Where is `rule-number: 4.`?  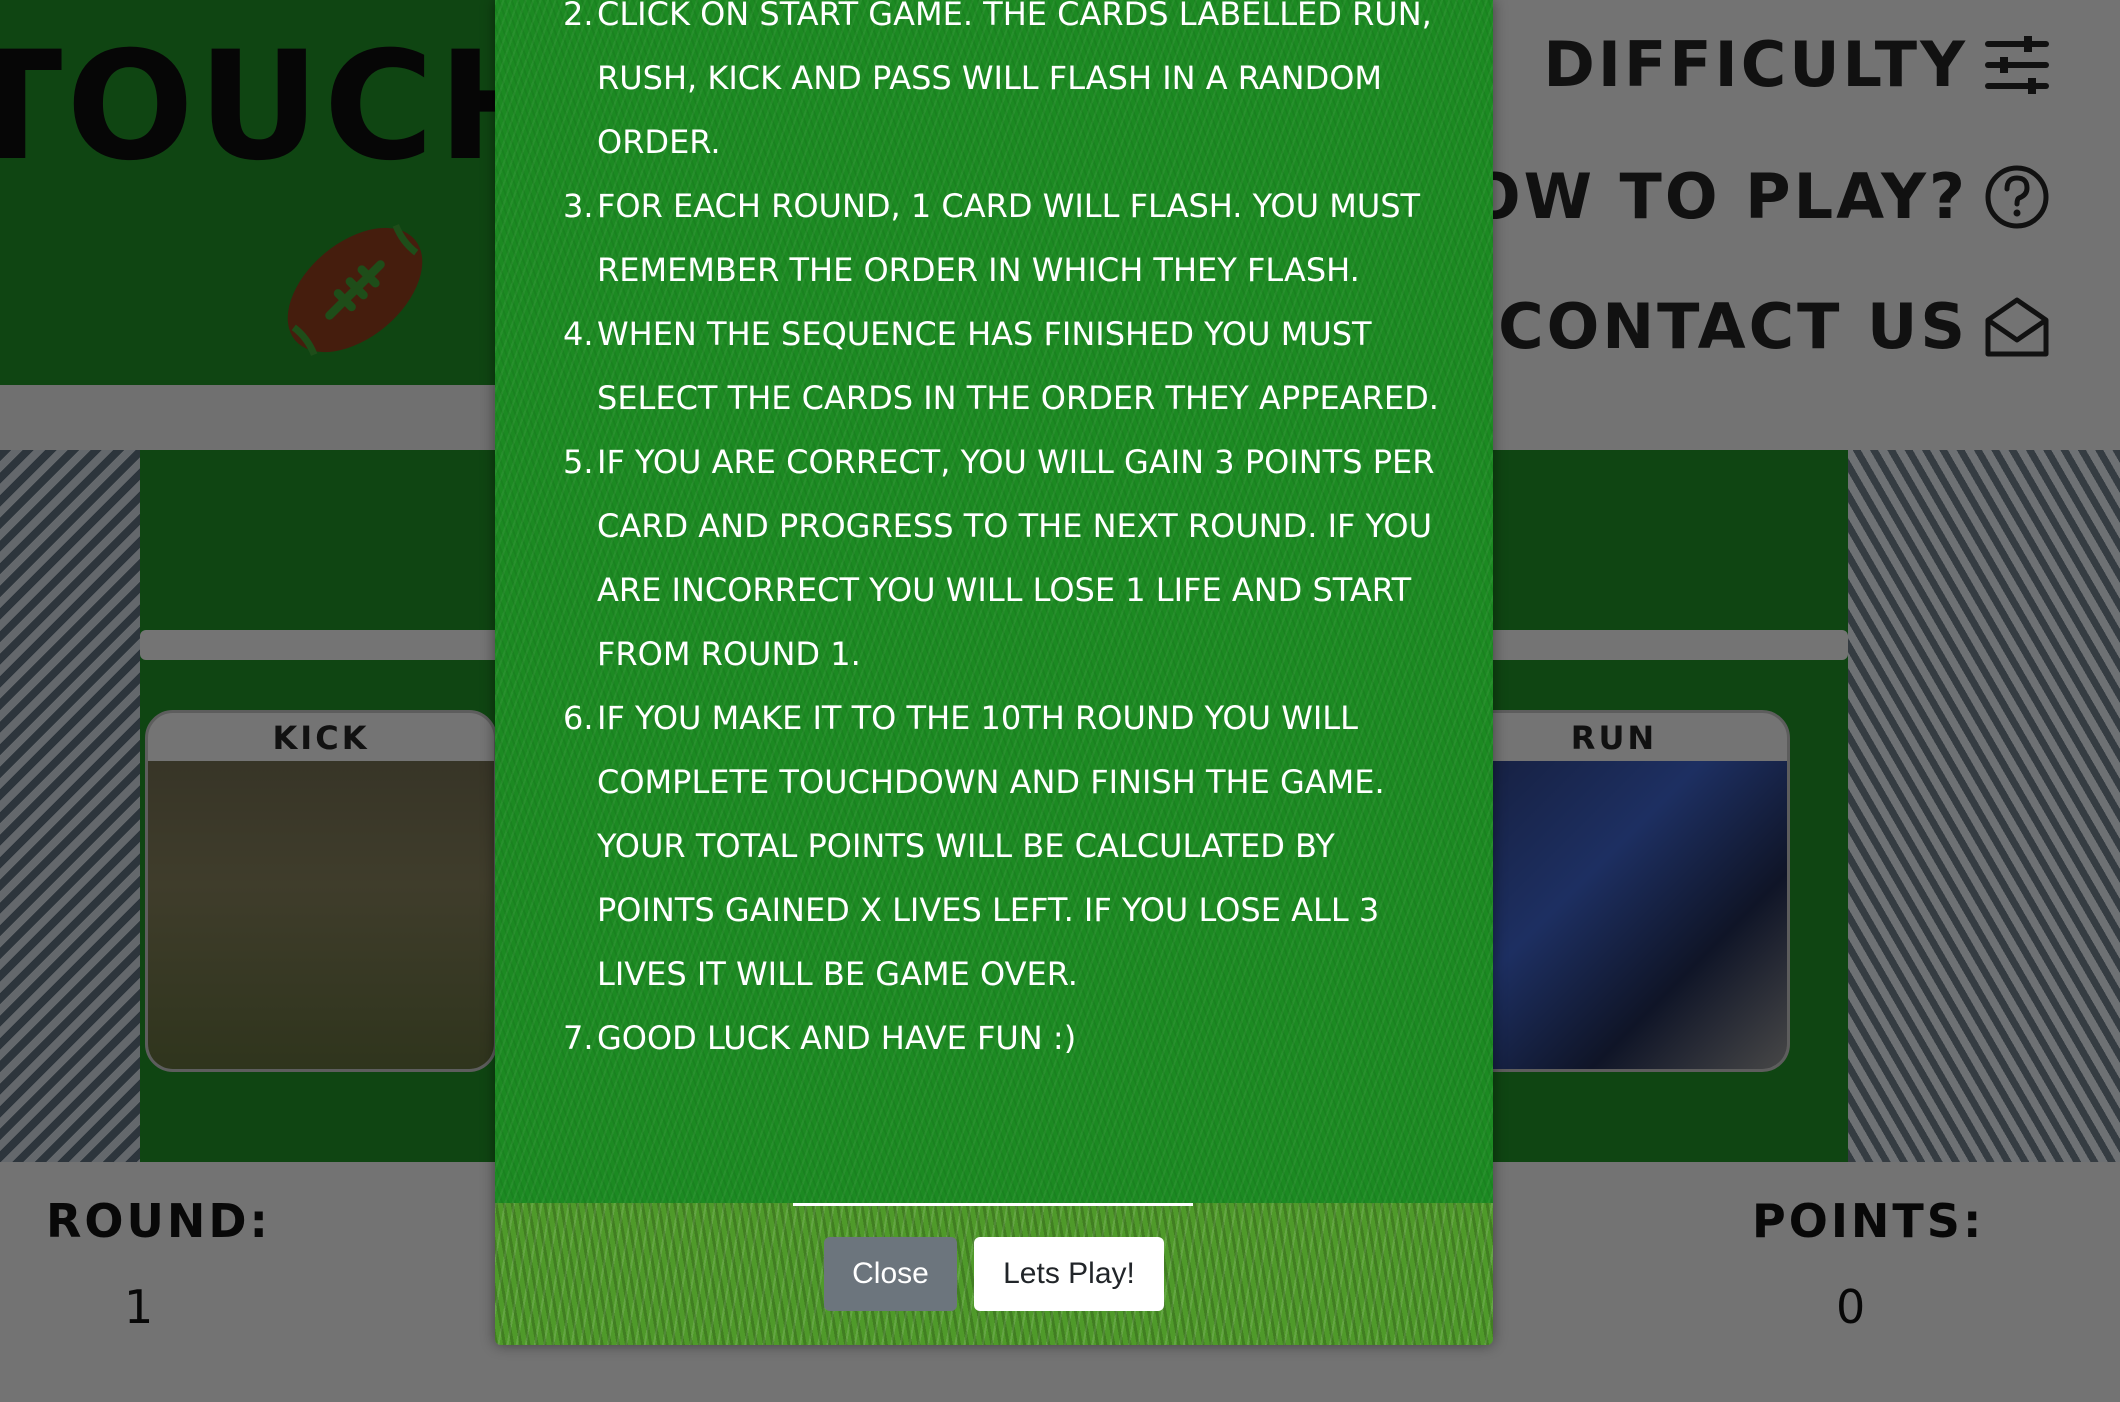 rule-number: 4. is located at coordinates (578, 334).